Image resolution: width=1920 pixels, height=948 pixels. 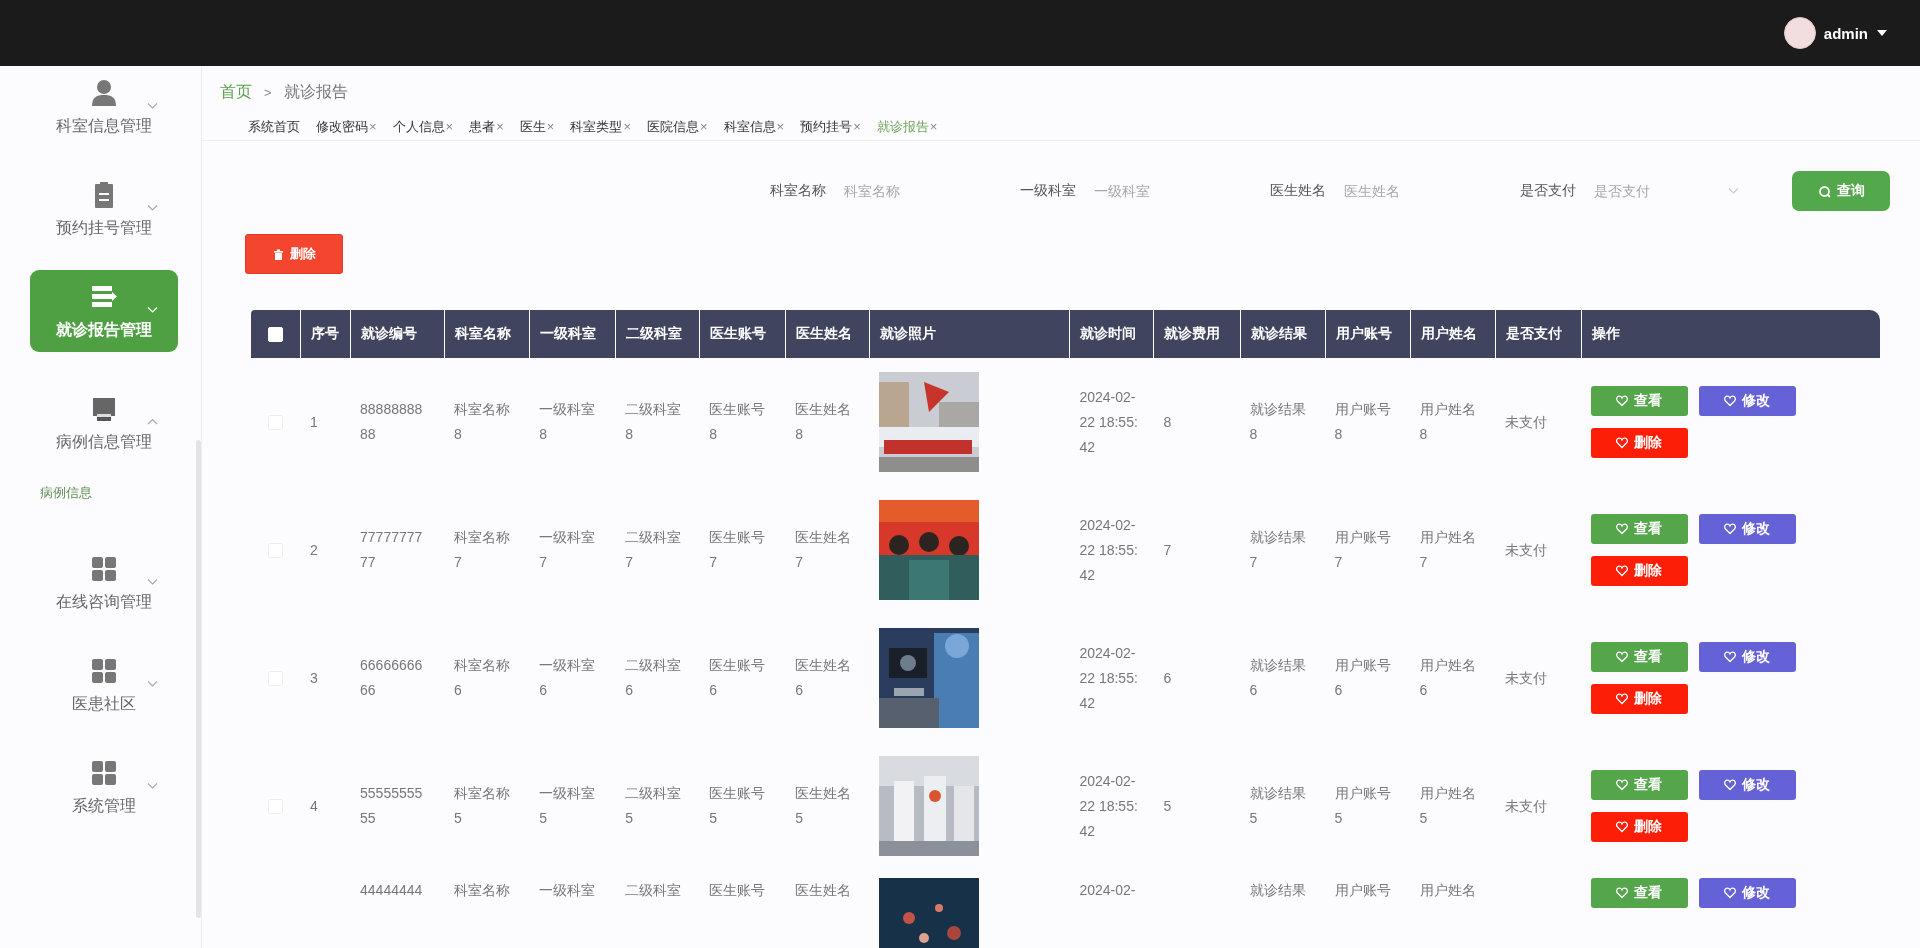 What do you see at coordinates (738, 678) in the screenshot?
I see `table-cell-text: 医生账号6` at bounding box center [738, 678].